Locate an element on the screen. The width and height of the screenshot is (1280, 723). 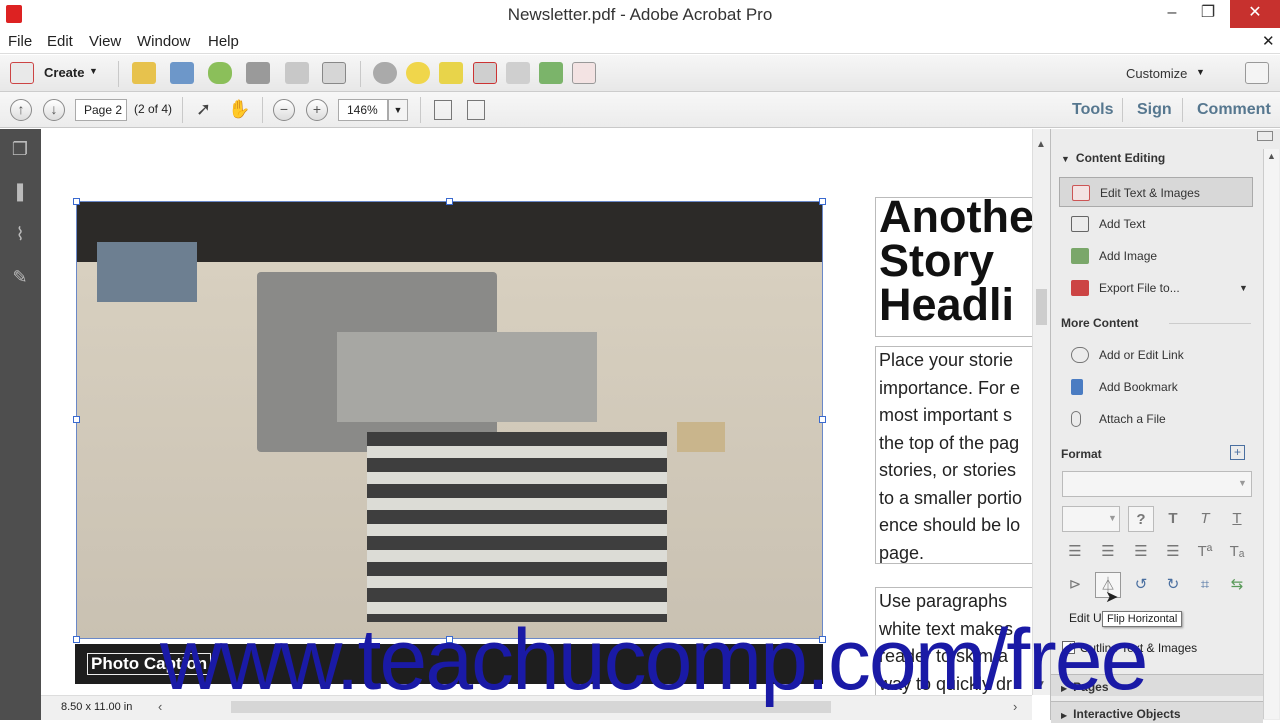
settings-gear-icon is located at coordinates (385, 73).